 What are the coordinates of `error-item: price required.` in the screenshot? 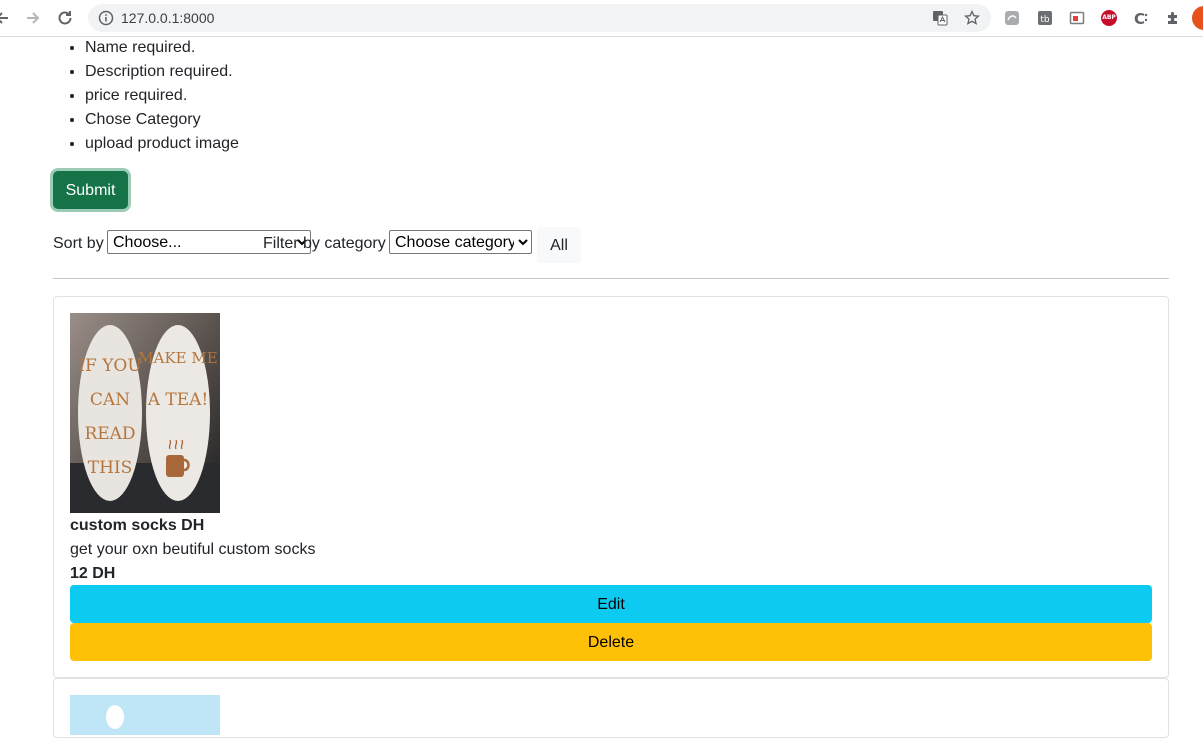 It's located at (162, 96).